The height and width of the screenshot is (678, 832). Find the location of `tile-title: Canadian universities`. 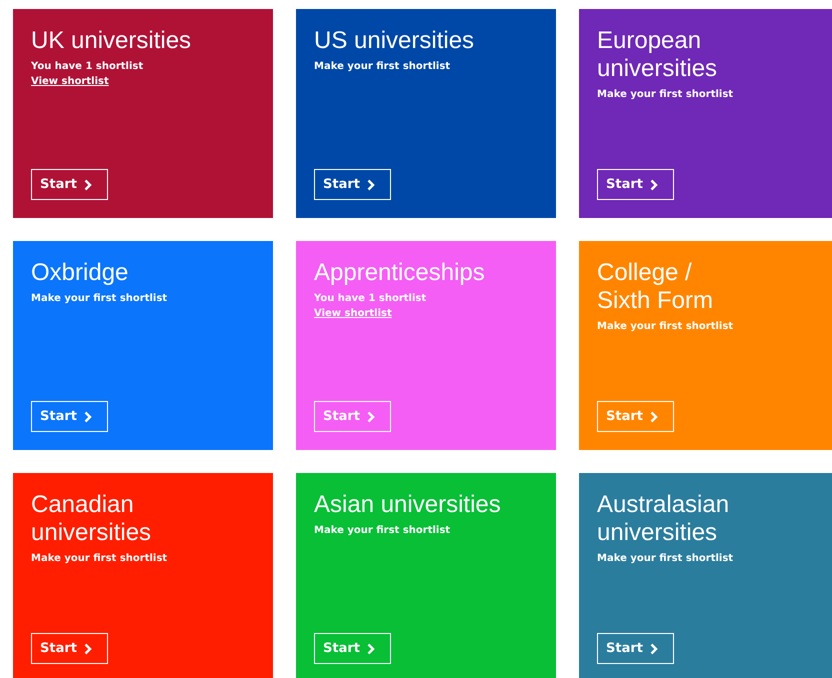

tile-title: Canadian universities is located at coordinates (91, 519).